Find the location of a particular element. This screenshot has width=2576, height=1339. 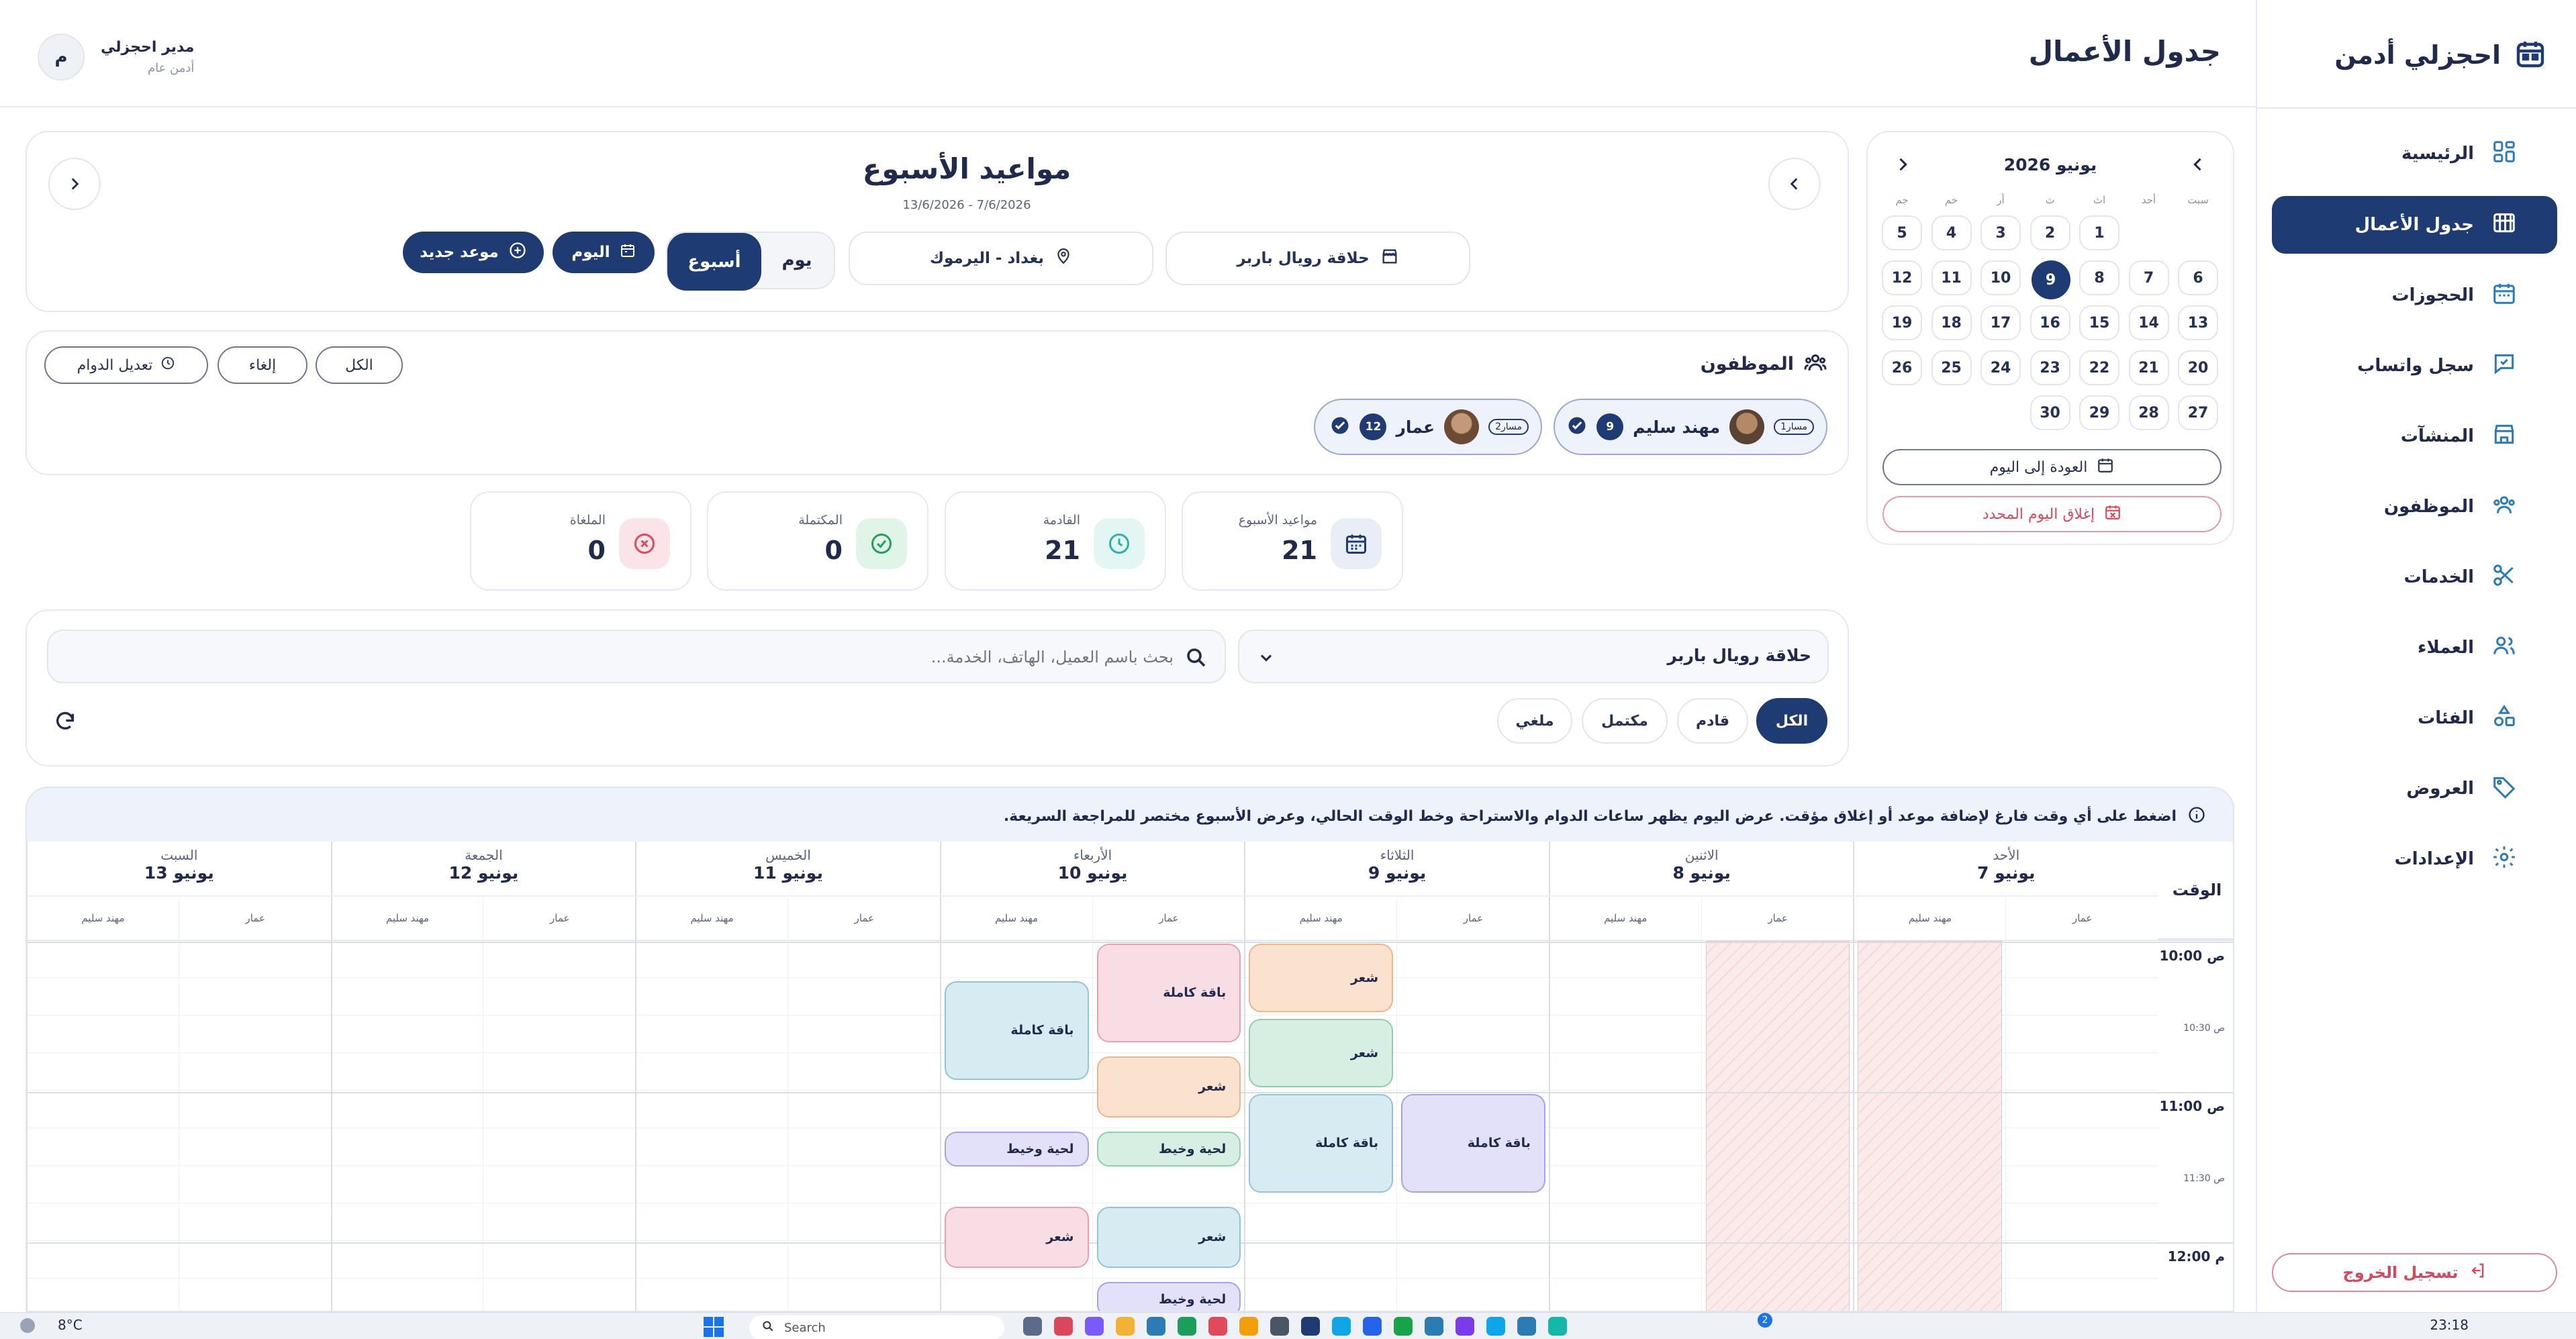

calendar-day: 21 is located at coordinates (2148, 367).